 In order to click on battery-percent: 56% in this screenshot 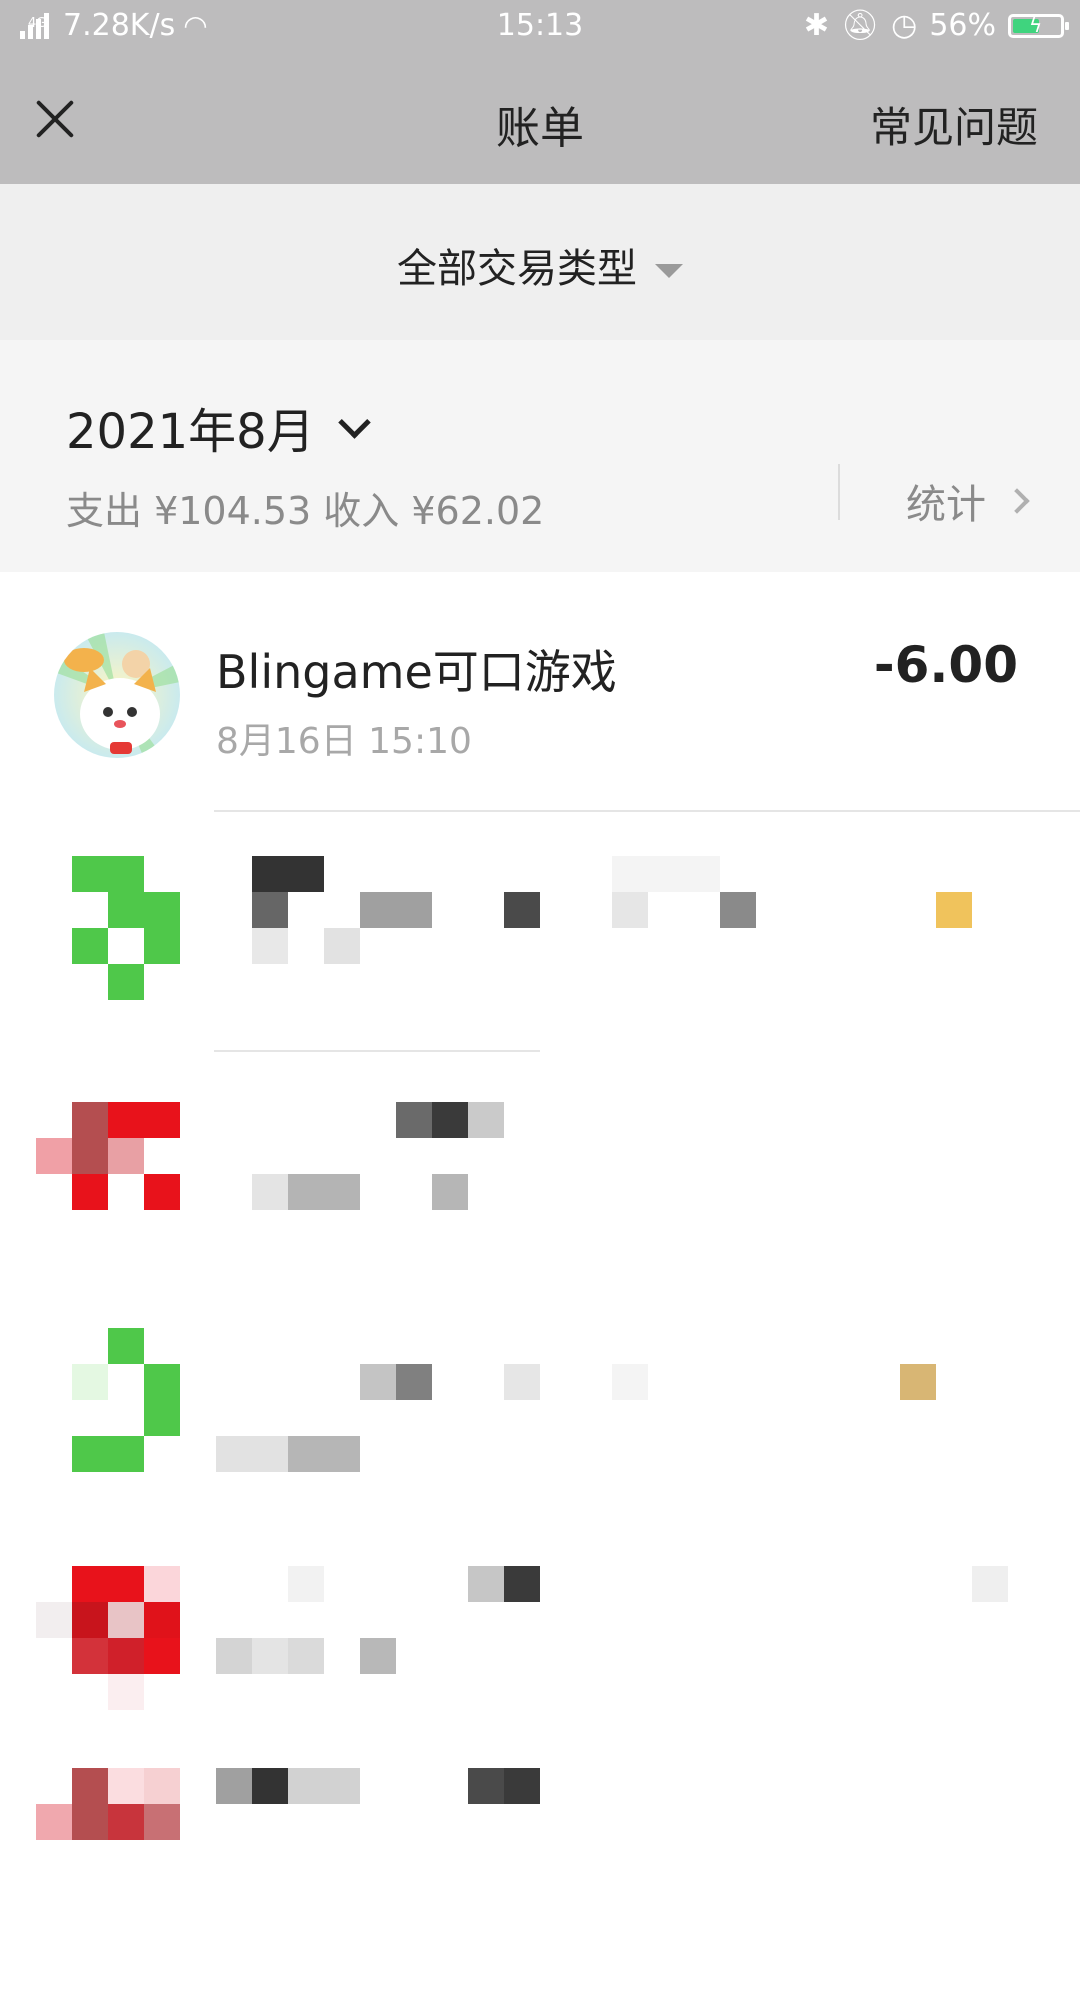, I will do `click(962, 25)`.